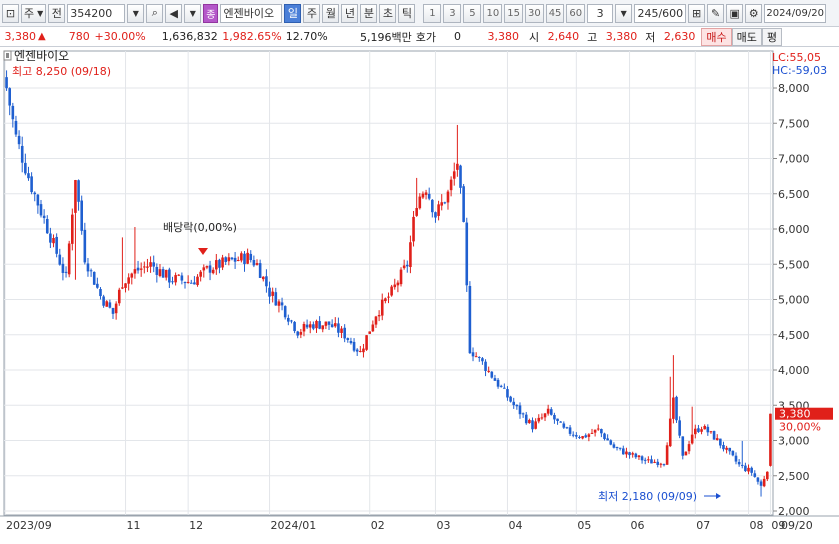 Image resolution: width=839 pixels, height=544 pixels. What do you see at coordinates (174, 13) in the screenshot?
I see `sound-icon: ◀` at bounding box center [174, 13].